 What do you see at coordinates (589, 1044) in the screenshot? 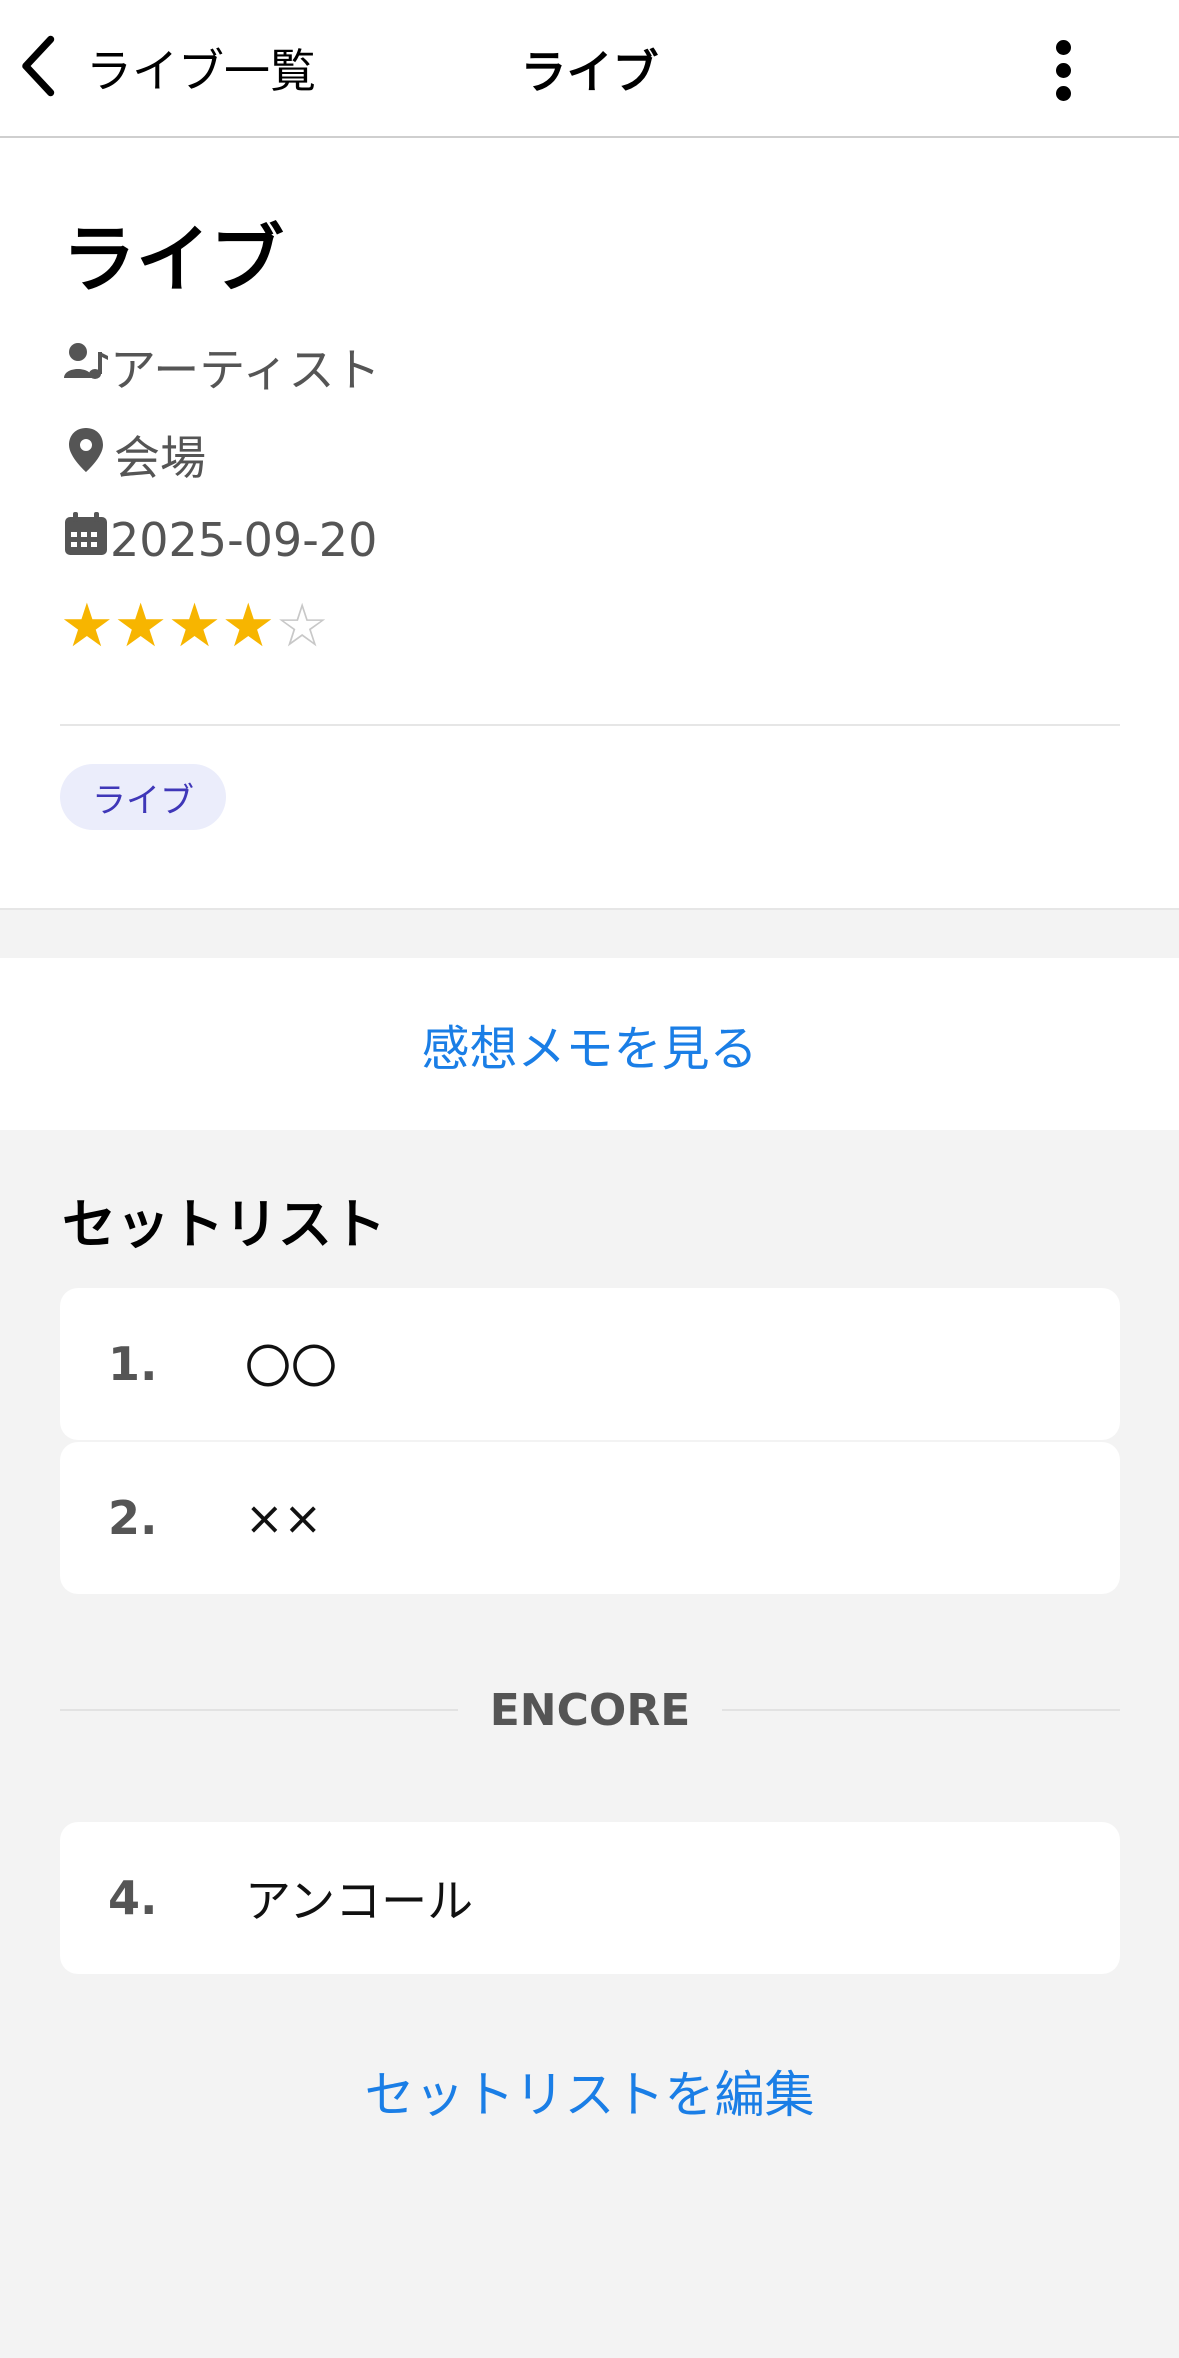
I see `view-memo-button: 感想メモを見る` at bounding box center [589, 1044].